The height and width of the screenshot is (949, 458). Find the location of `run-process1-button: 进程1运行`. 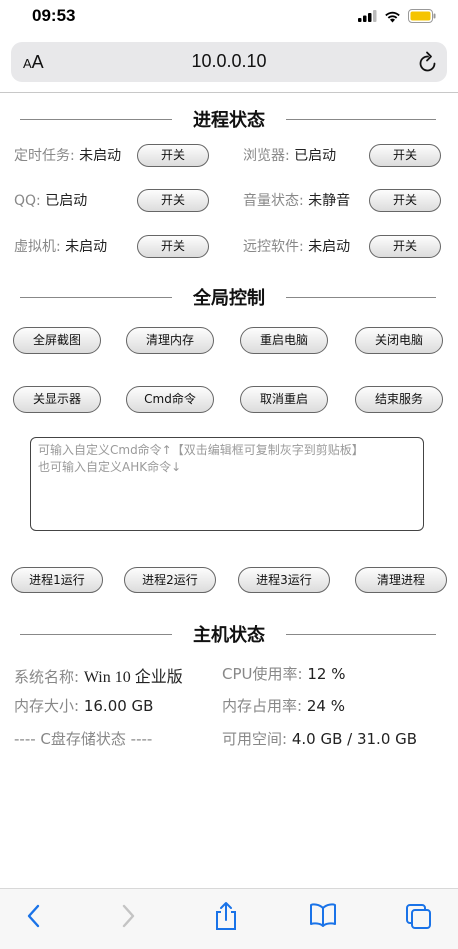

run-process1-button: 进程1运行 is located at coordinates (57, 580).